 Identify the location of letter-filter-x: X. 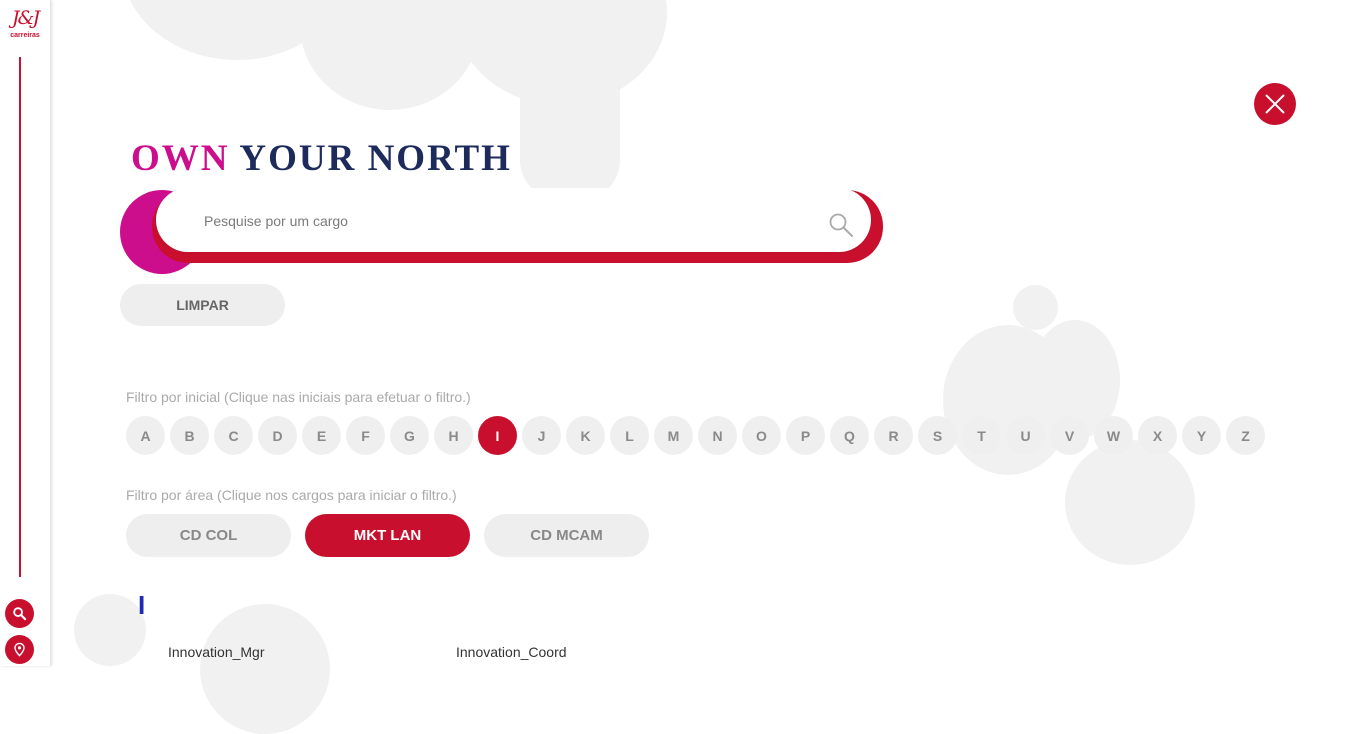
(1157, 435).